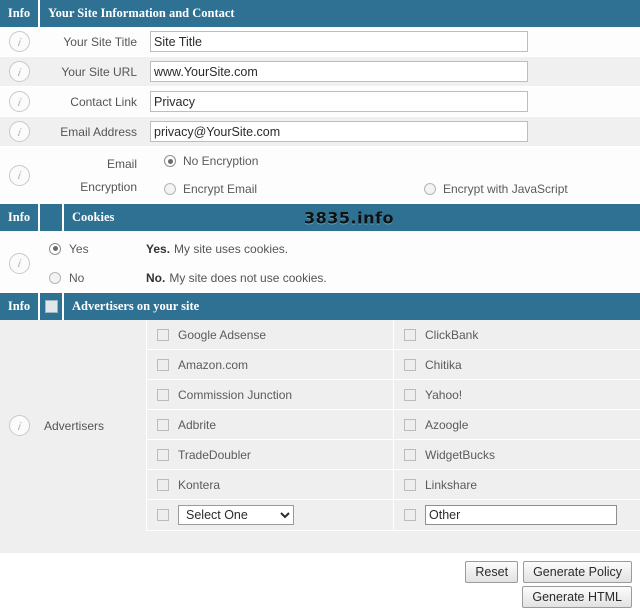 The height and width of the screenshot is (615, 640). What do you see at coordinates (163, 394) in the screenshot?
I see `checkbox-commission-junction` at bounding box center [163, 394].